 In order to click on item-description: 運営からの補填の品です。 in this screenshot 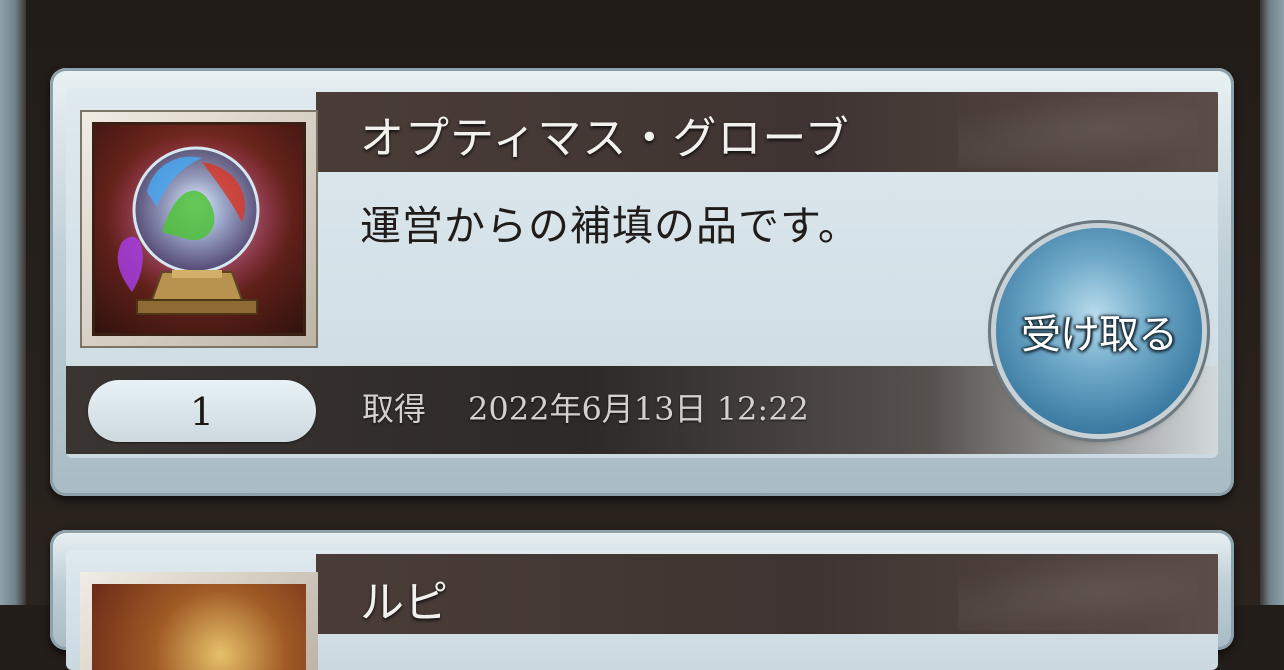, I will do `click(610, 226)`.